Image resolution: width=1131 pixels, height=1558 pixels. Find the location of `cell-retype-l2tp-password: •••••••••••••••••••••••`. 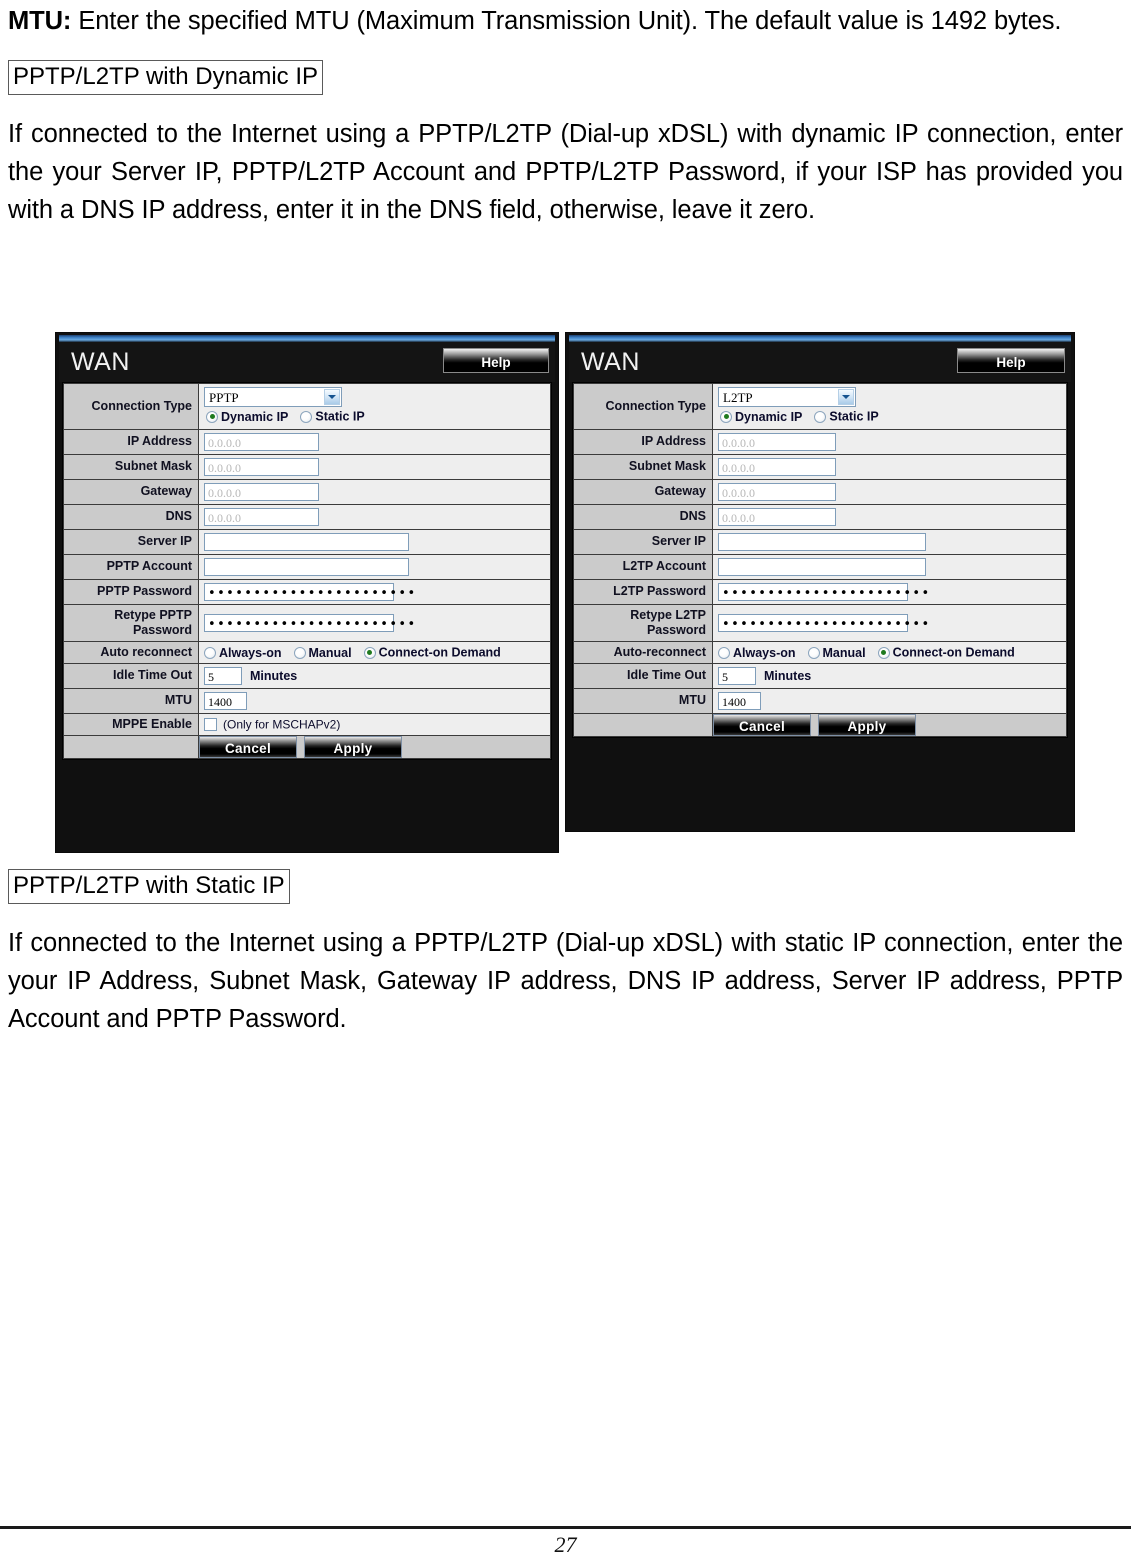

cell-retype-l2tp-password: ••••••••••••••••••••••• is located at coordinates (889, 622).